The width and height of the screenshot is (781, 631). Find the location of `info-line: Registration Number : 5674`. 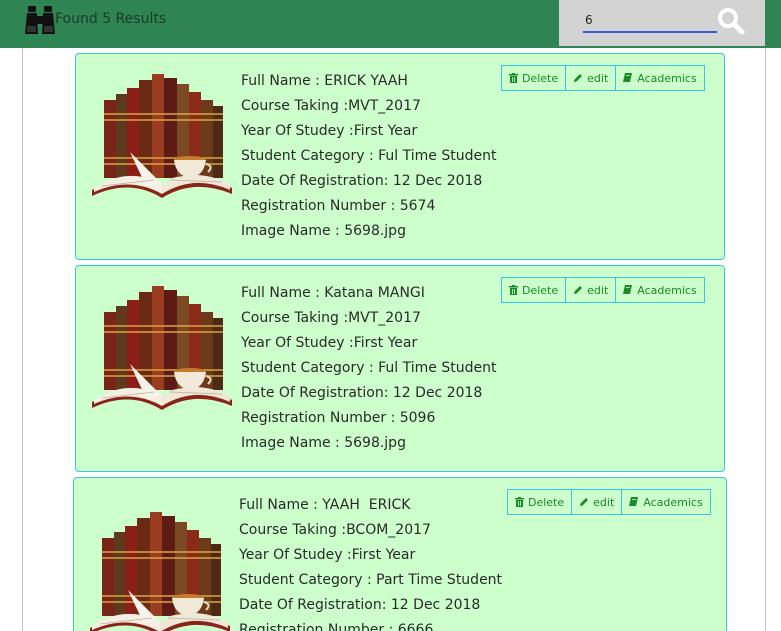

info-line: Registration Number : 5674 is located at coordinates (338, 206).